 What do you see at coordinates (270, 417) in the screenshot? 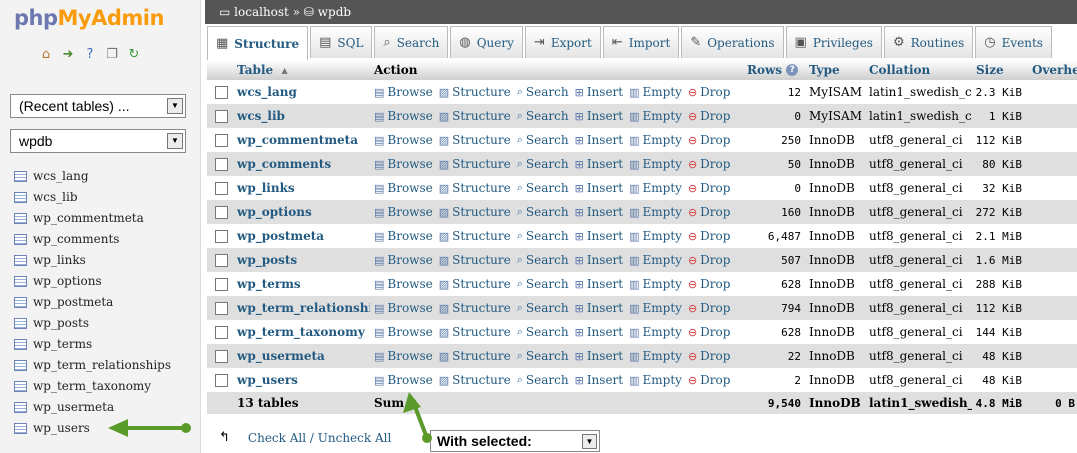
I see `annotation-arrows` at bounding box center [270, 417].